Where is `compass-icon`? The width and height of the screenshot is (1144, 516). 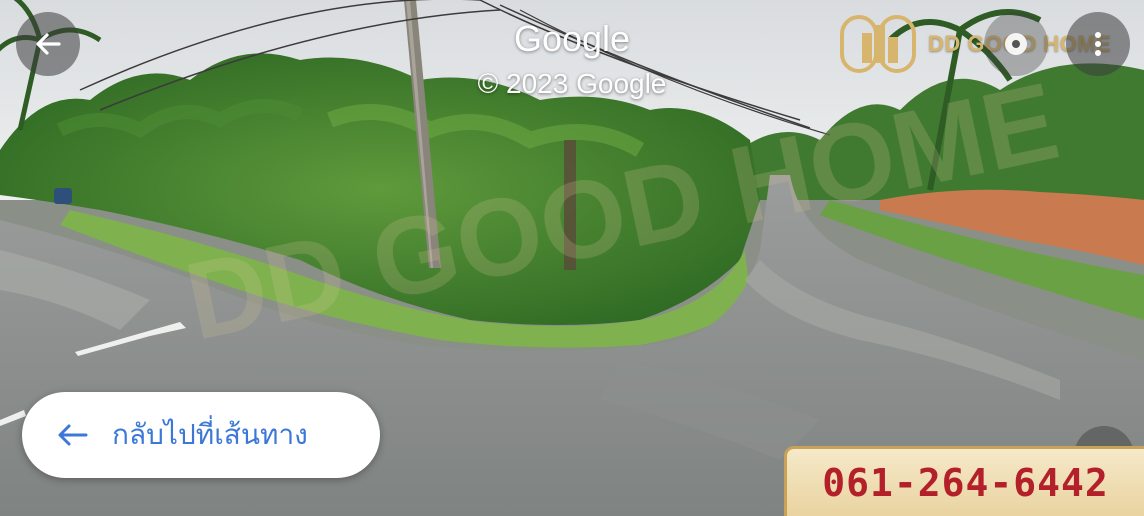
compass-icon is located at coordinates (1016, 44).